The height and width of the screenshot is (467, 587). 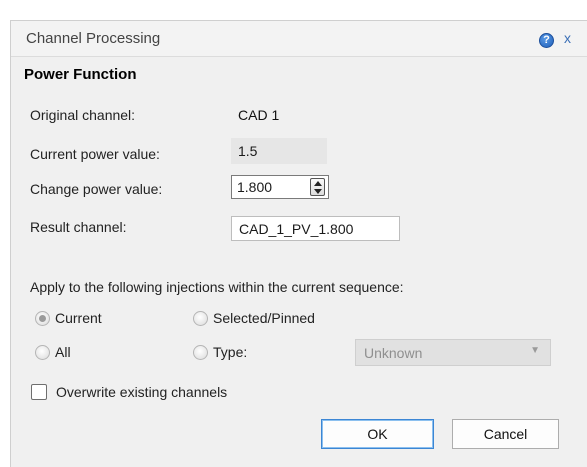 I want to click on radio-selected-pinned: Selected/Pinned, so click(x=273, y=319).